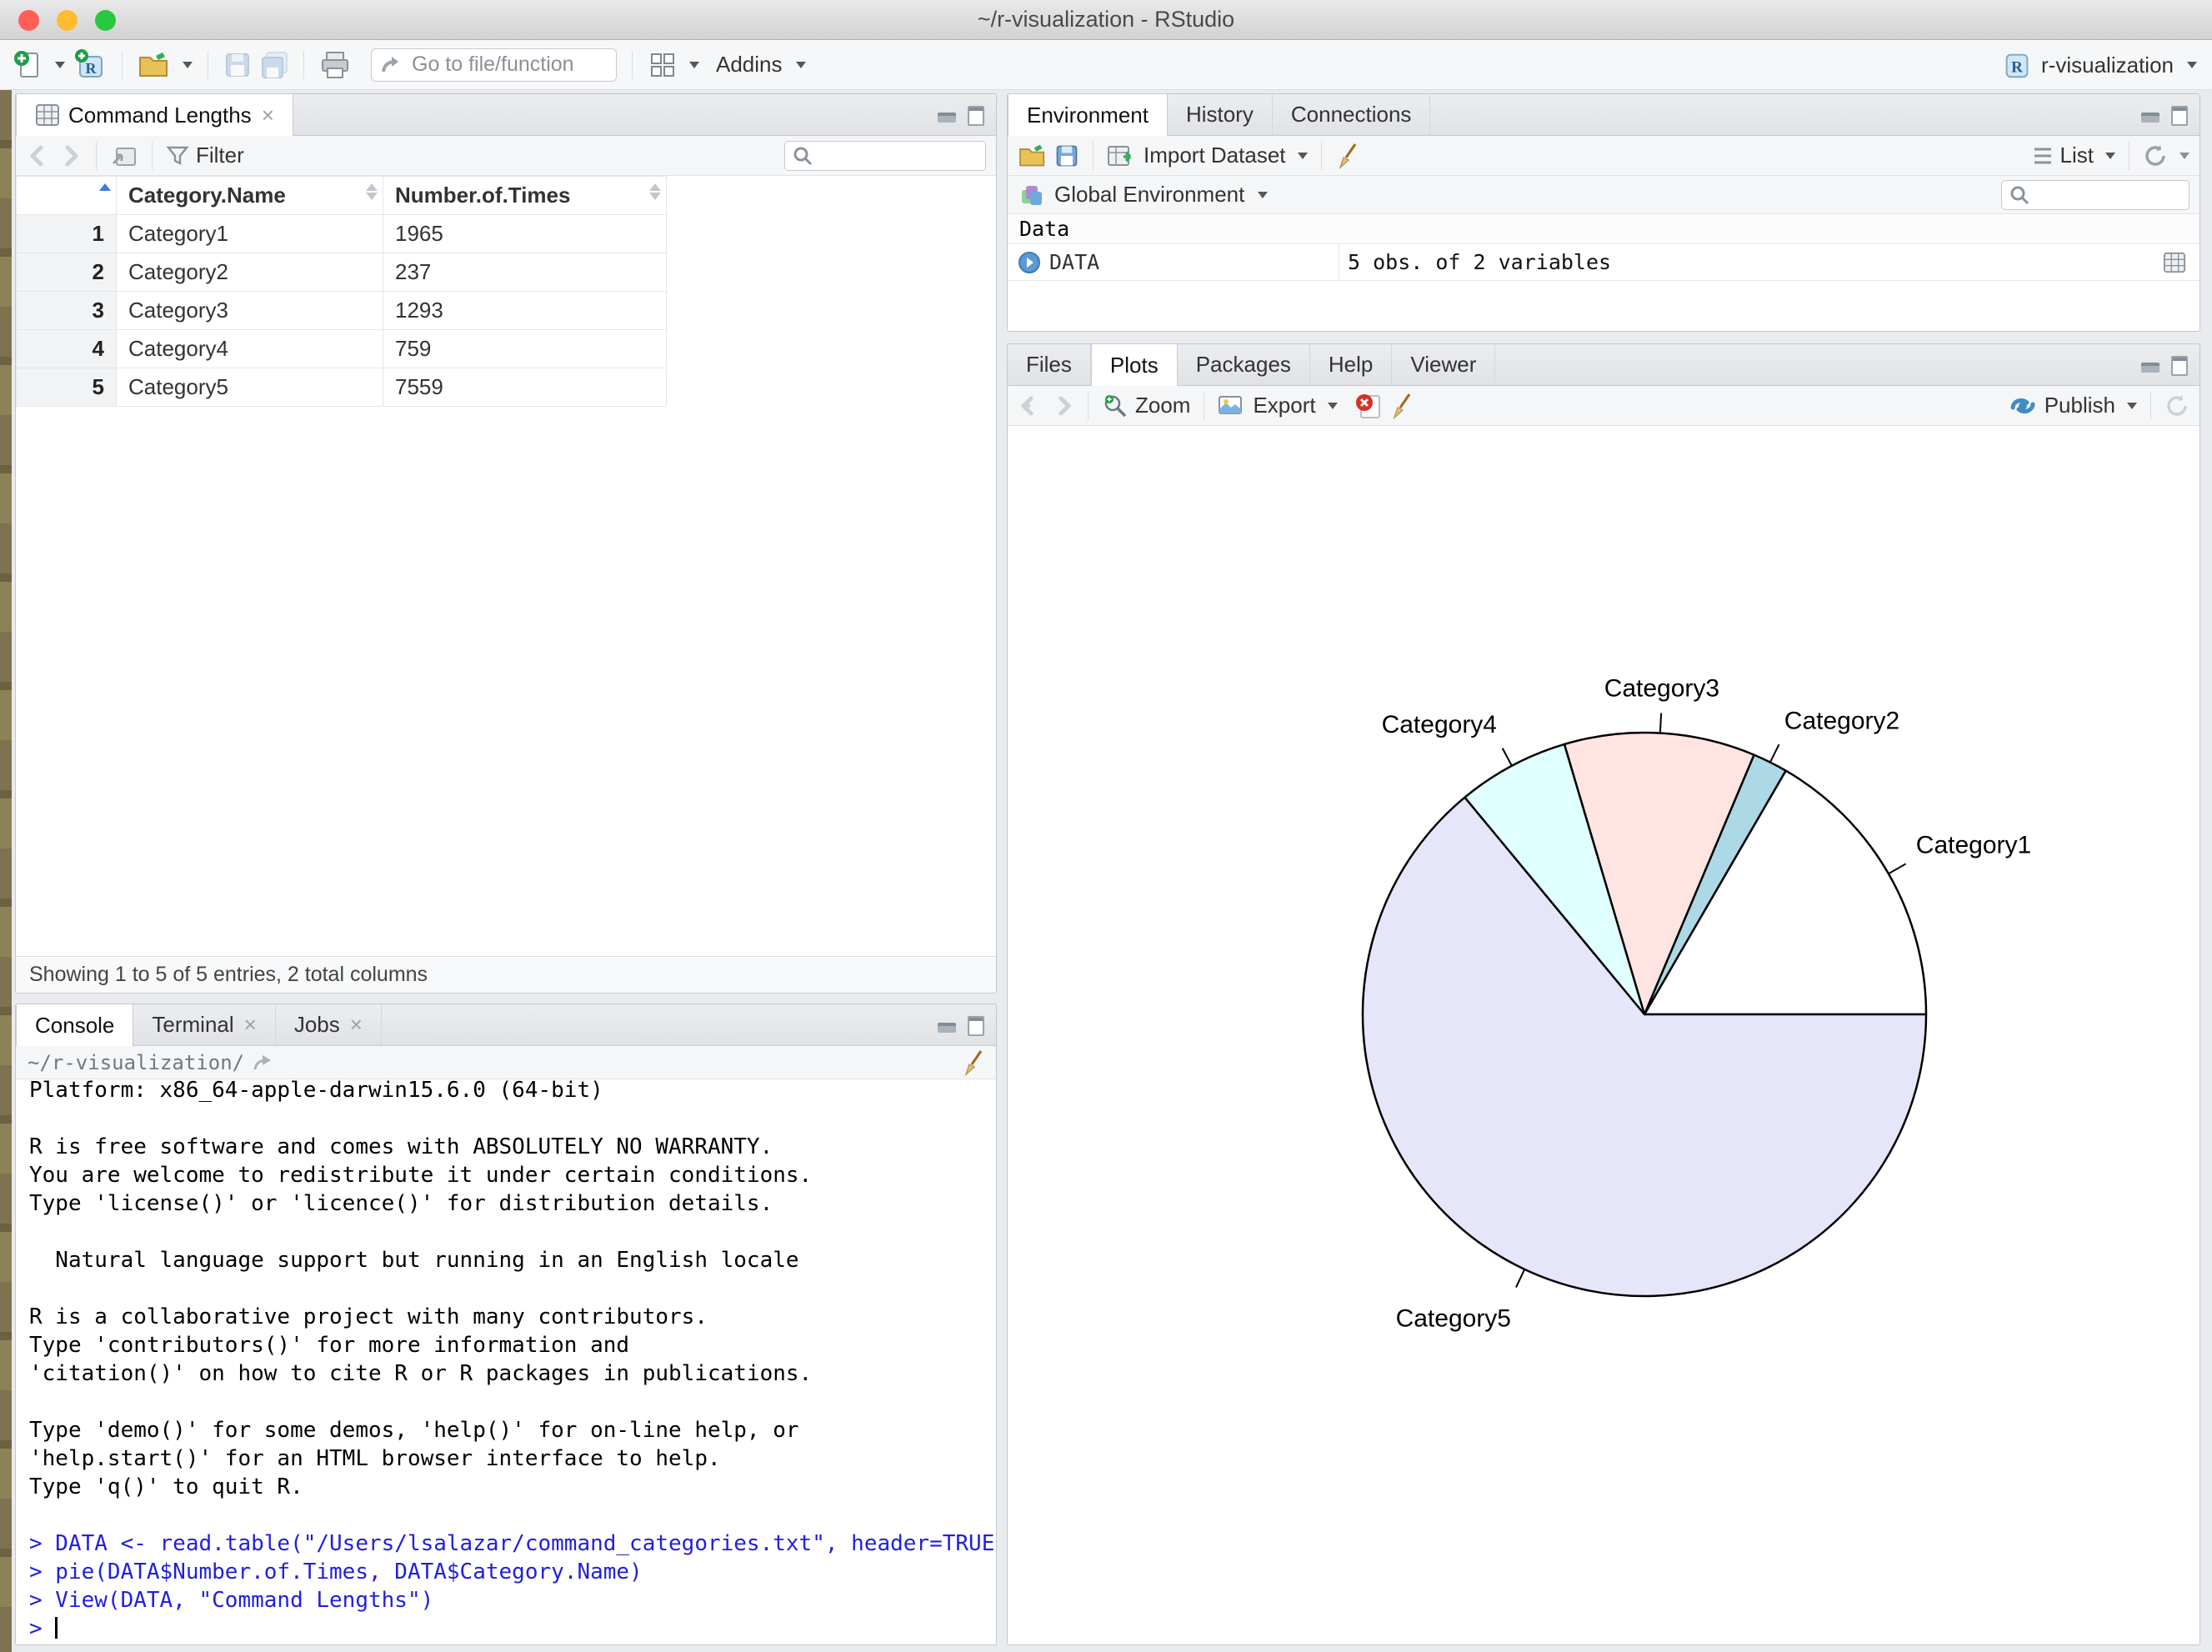 The height and width of the screenshot is (1652, 2212). Describe the element at coordinates (67, 20) in the screenshot. I see `minimize-window-icon` at that location.